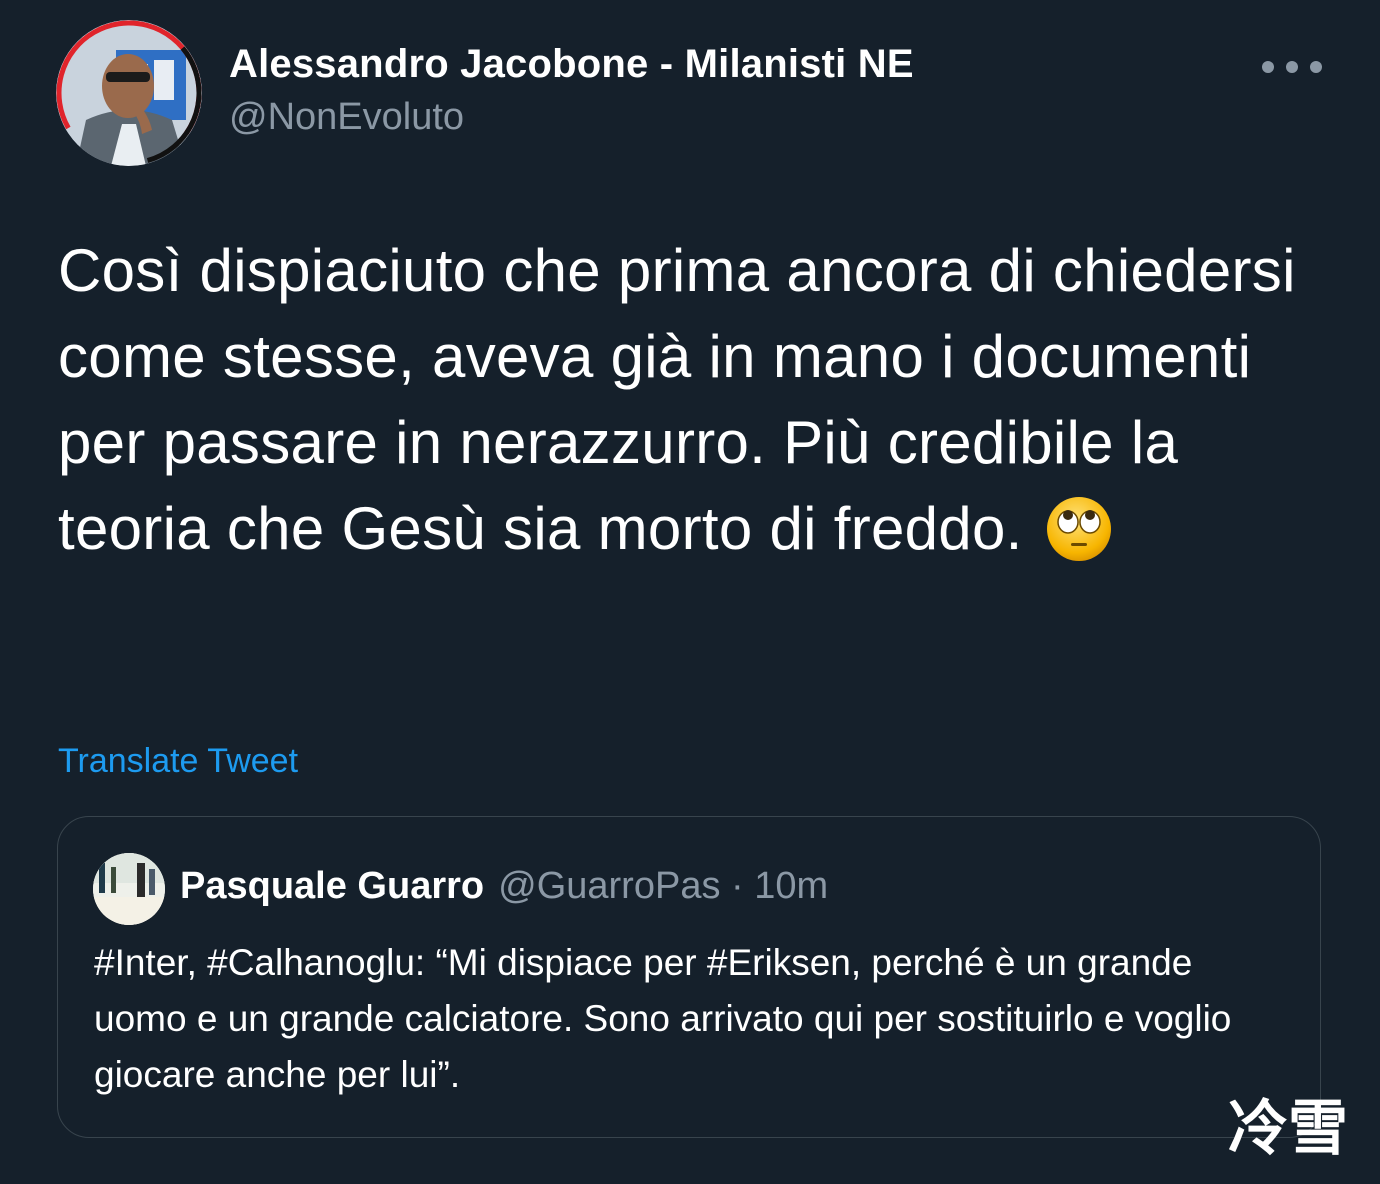 The height and width of the screenshot is (1184, 1380). I want to click on author-avatar, so click(129, 93).